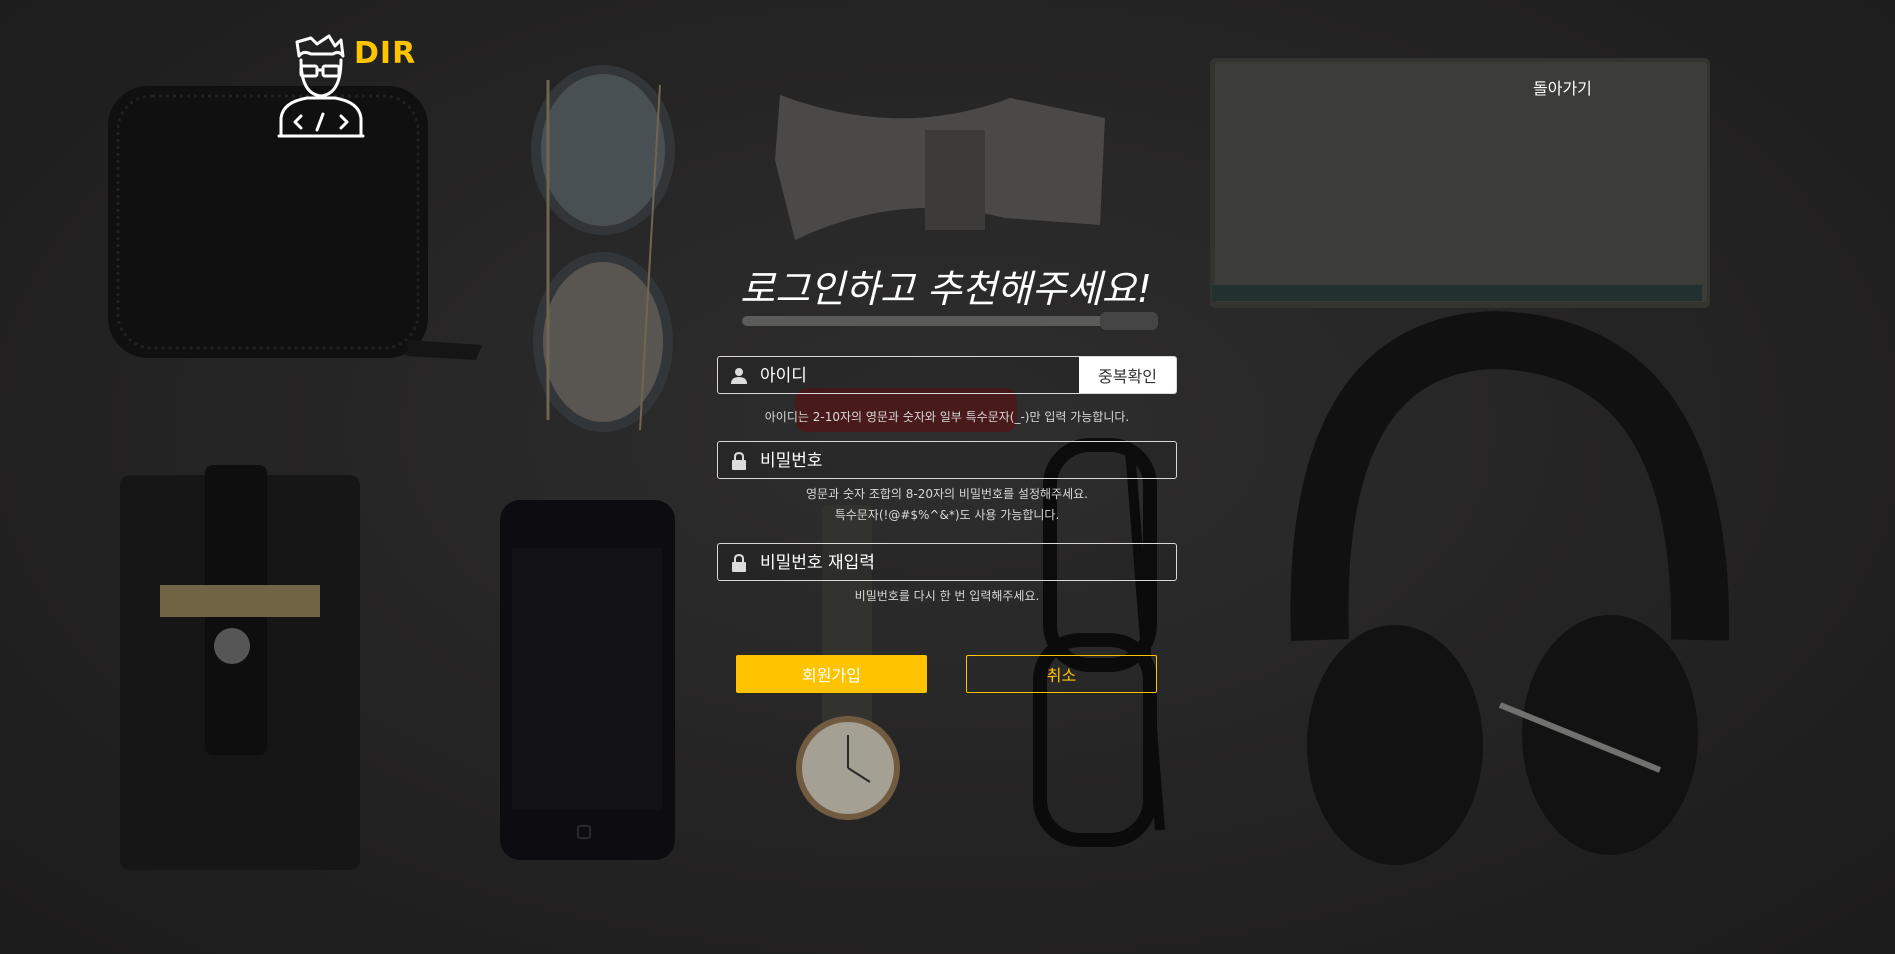  What do you see at coordinates (910, 376) in the screenshot?
I see `id-input` at bounding box center [910, 376].